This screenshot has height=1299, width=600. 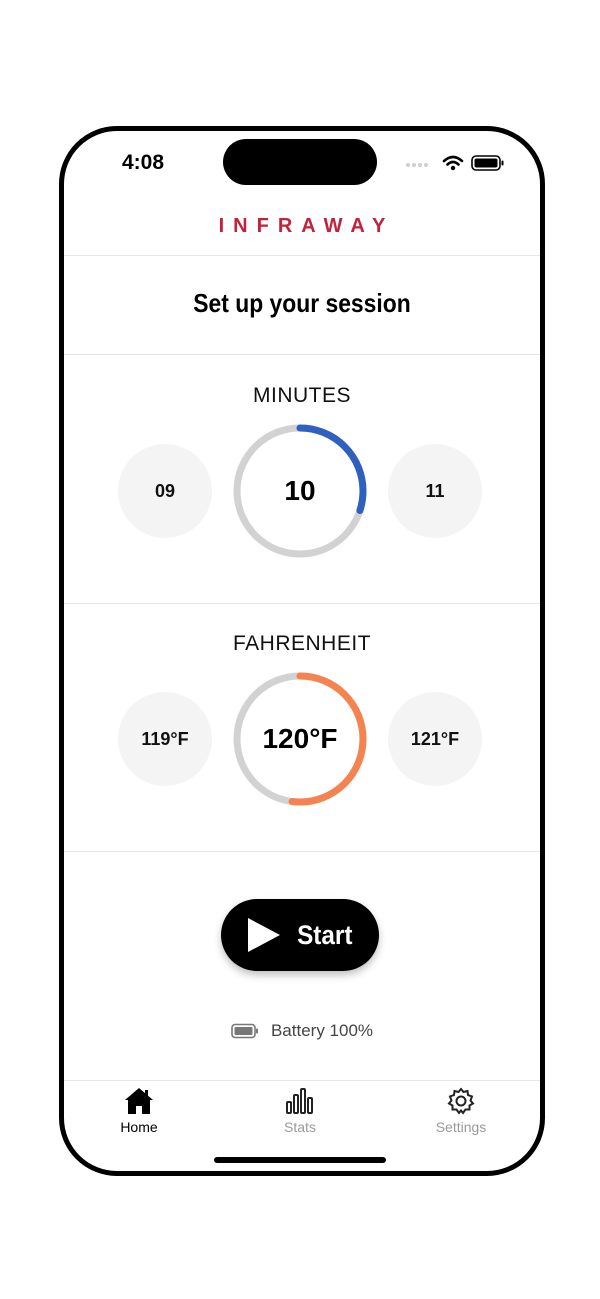 I want to click on home-indicator, so click(x=300, y=1160).